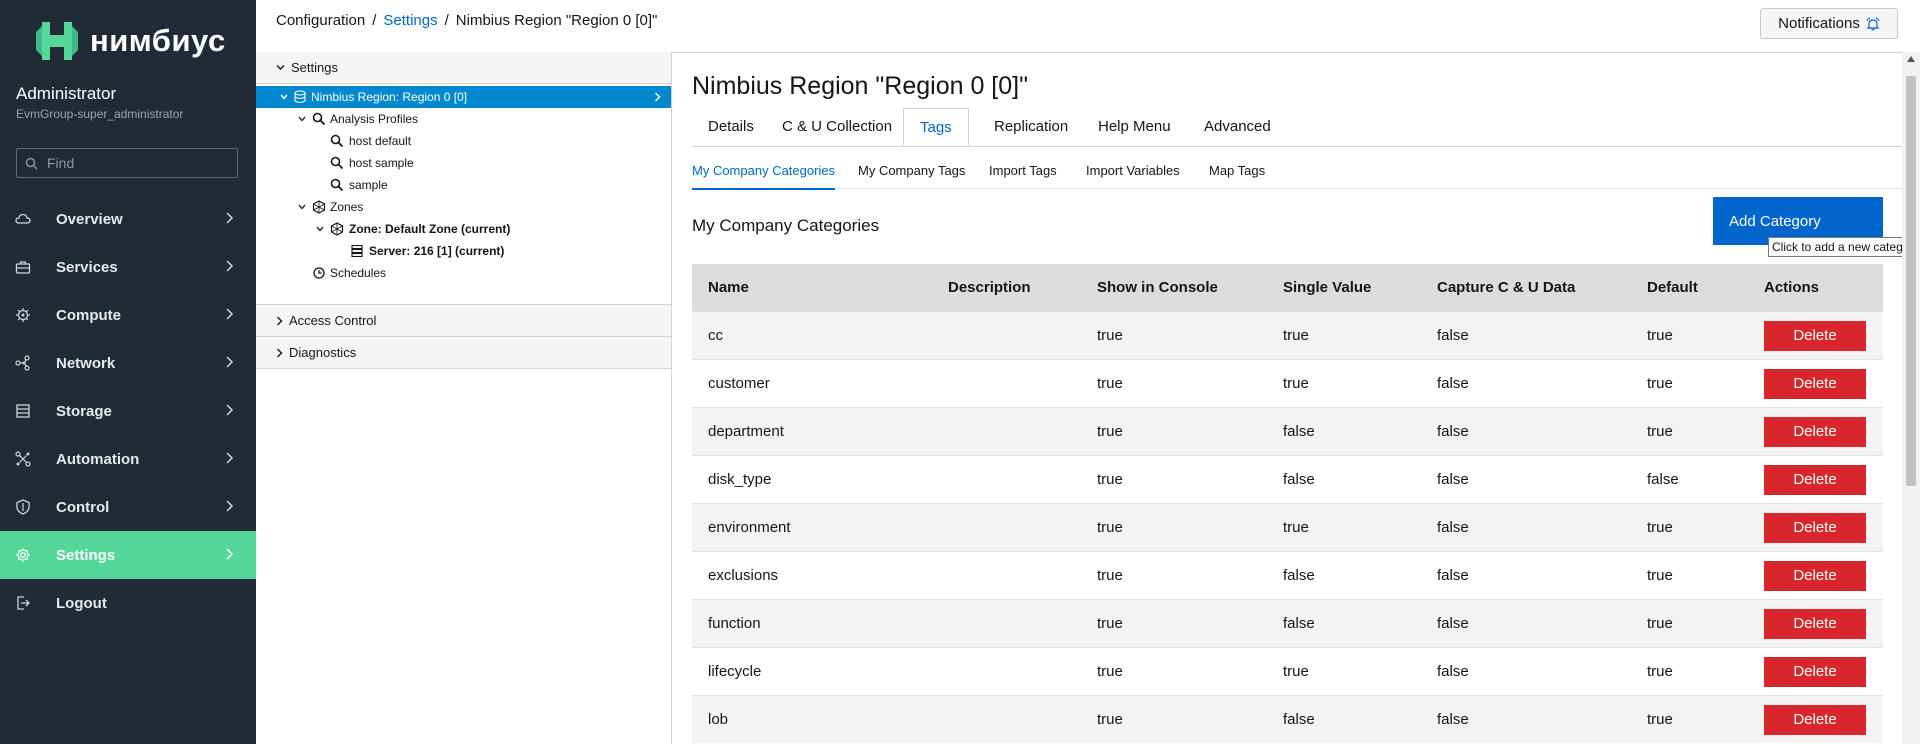 The width and height of the screenshot is (1920, 744). I want to click on nav-item-compute: Compute, so click(128, 315).